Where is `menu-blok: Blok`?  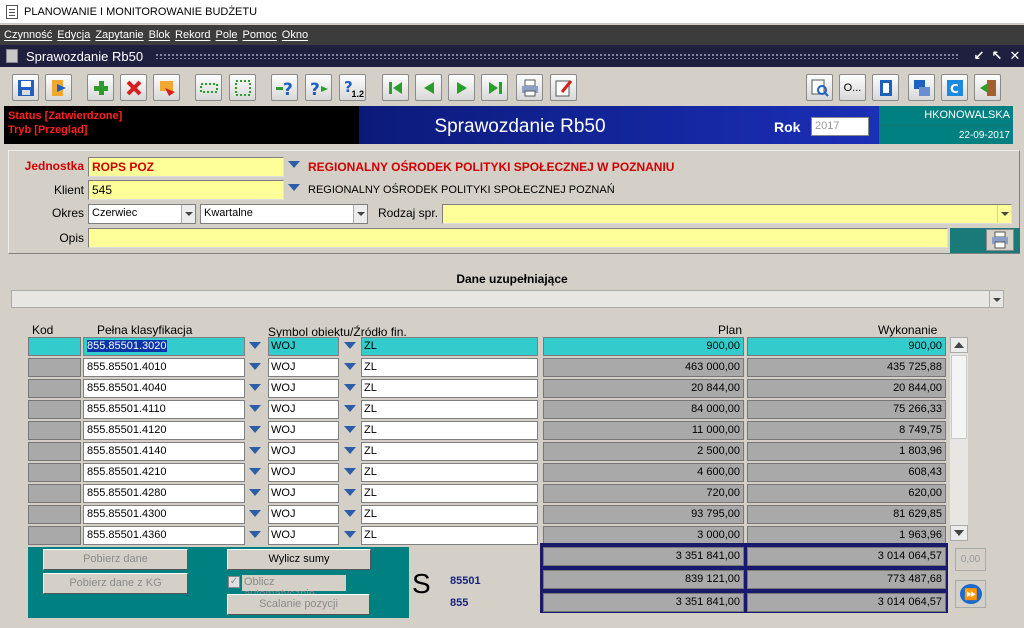
menu-blok: Blok is located at coordinates (159, 35).